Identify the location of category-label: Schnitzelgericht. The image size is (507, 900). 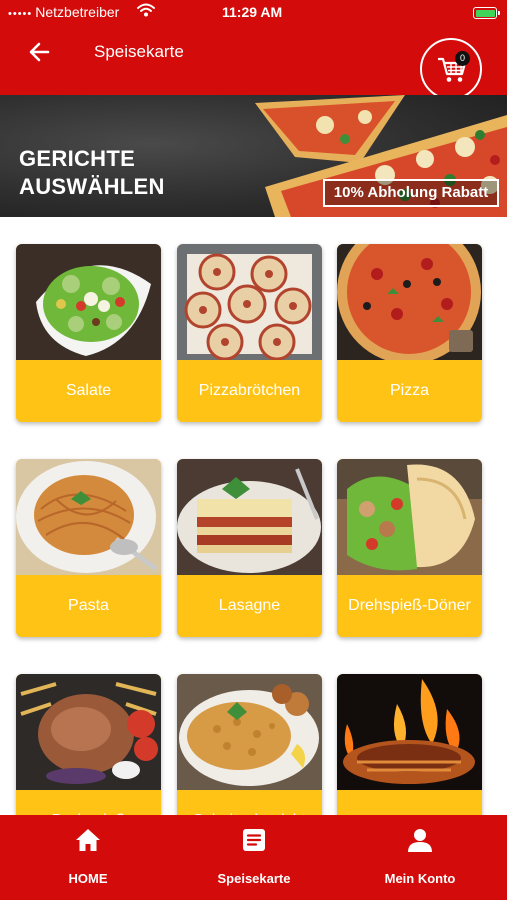
(249, 802).